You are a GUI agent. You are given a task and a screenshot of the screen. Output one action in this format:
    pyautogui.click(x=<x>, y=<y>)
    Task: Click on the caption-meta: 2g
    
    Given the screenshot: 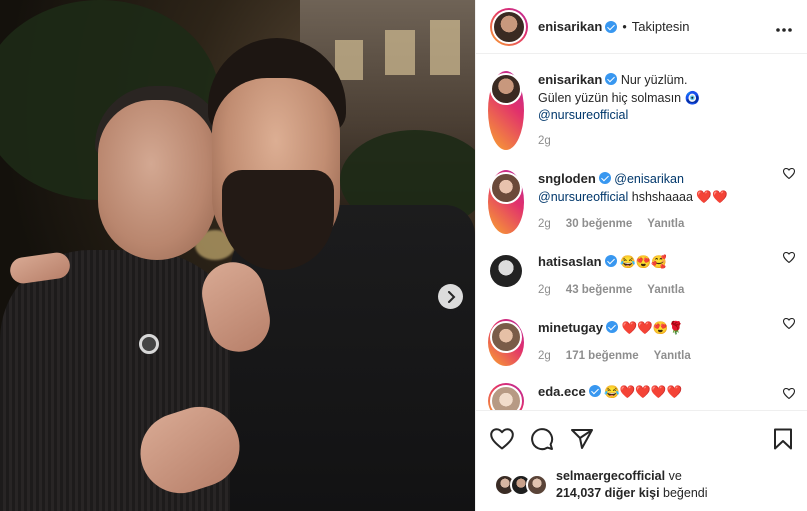 What is the action you would take?
    pyautogui.click(x=652, y=142)
    